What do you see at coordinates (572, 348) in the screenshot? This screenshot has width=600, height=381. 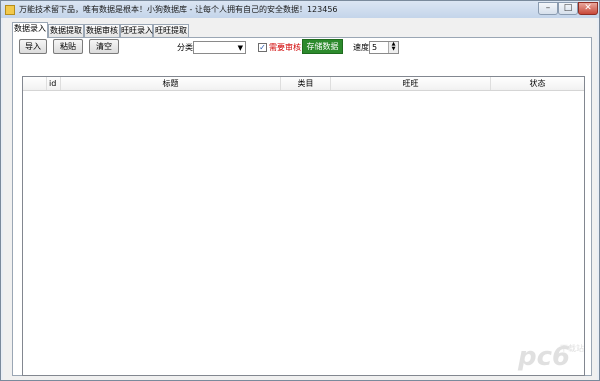 I see `watermark-subtext: 下载站` at bounding box center [572, 348].